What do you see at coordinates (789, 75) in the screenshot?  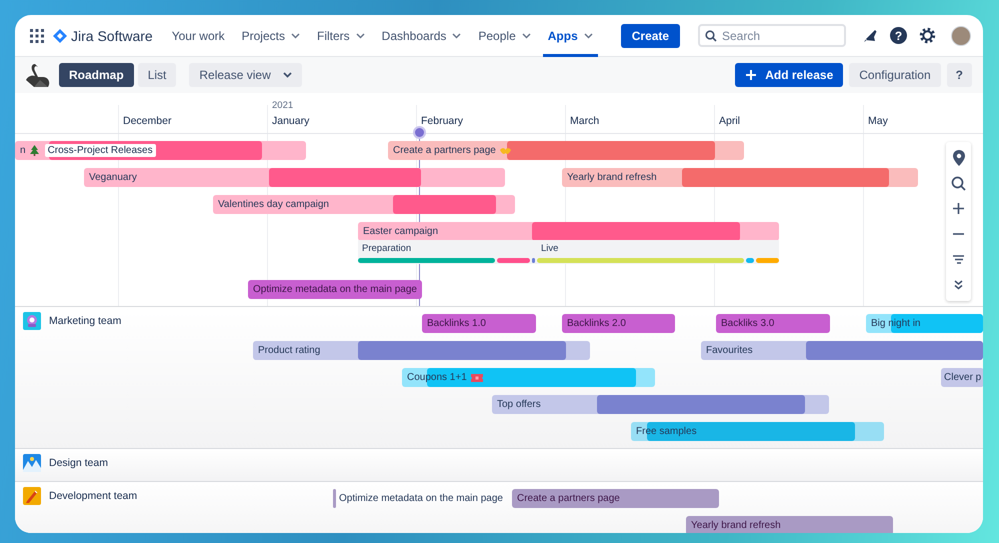 I see `add-release-button: Add release` at bounding box center [789, 75].